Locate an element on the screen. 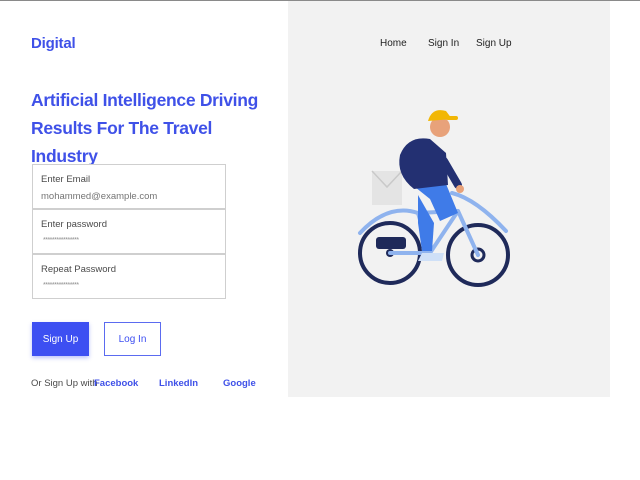 This screenshot has height=480, width=640. envelope-icon is located at coordinates (387, 187).